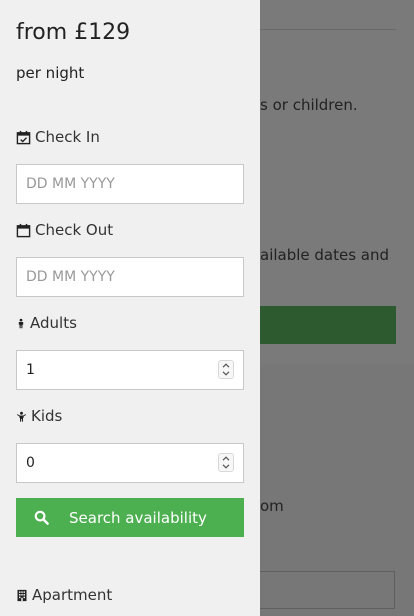  What do you see at coordinates (322, 590) in the screenshot?
I see `background-field` at bounding box center [322, 590].